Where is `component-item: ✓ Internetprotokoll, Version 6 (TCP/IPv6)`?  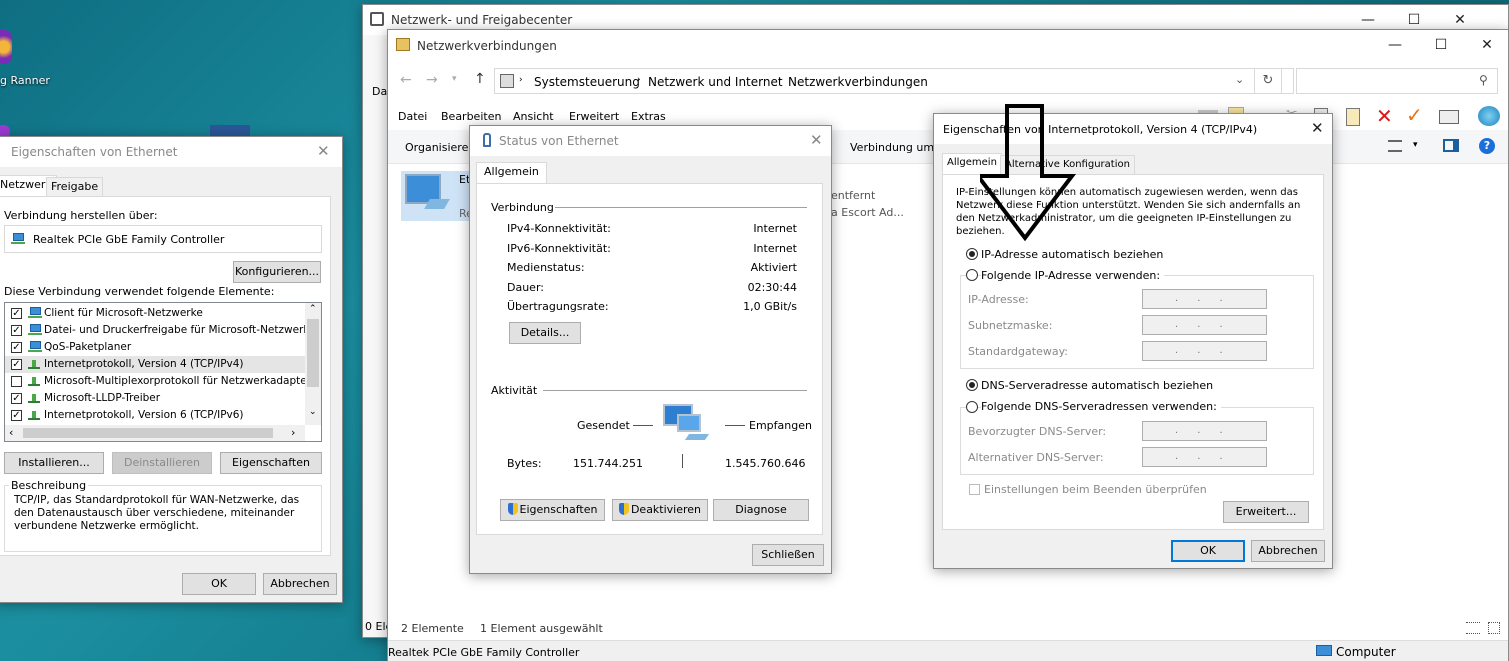
component-item: ✓ Internetprotokoll, Version 6 (TCP/IPv6) is located at coordinates (155, 415).